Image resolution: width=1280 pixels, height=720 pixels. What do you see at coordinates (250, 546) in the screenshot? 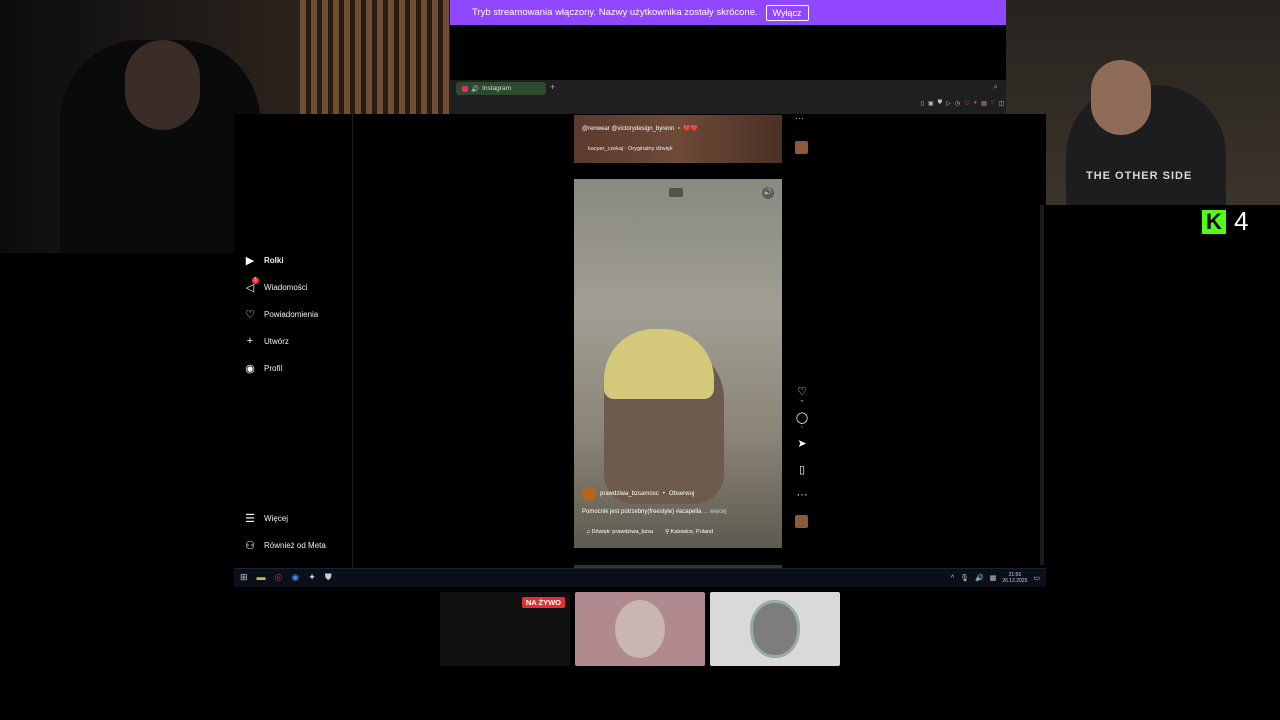
I see `meta-icon: ⚇` at bounding box center [250, 546].